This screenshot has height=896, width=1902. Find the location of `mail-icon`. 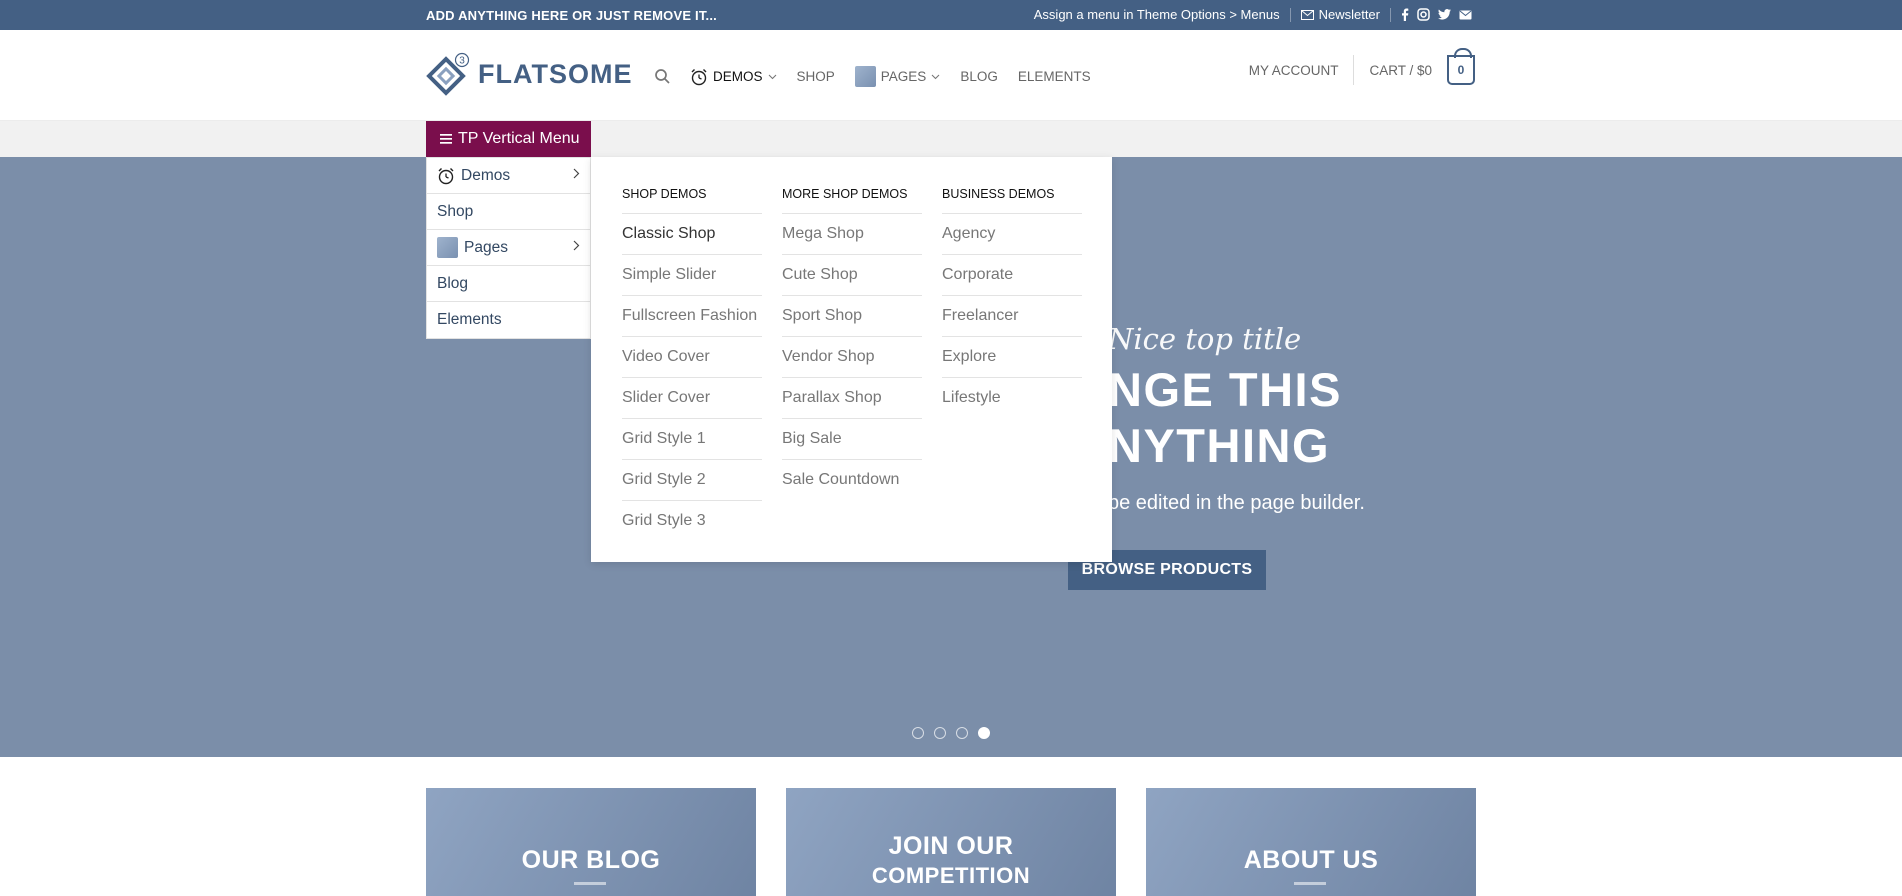

mail-icon is located at coordinates (1307, 14).